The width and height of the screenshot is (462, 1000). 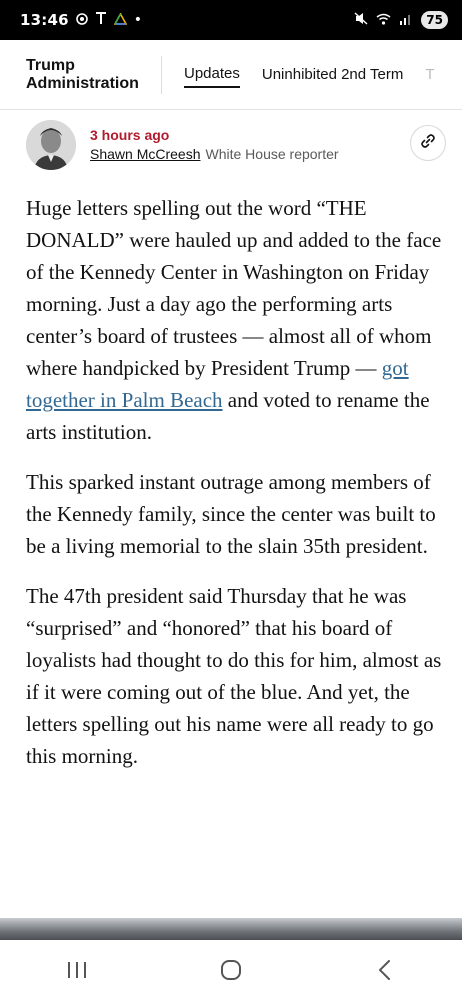 I want to click on home-icon, so click(x=231, y=970).